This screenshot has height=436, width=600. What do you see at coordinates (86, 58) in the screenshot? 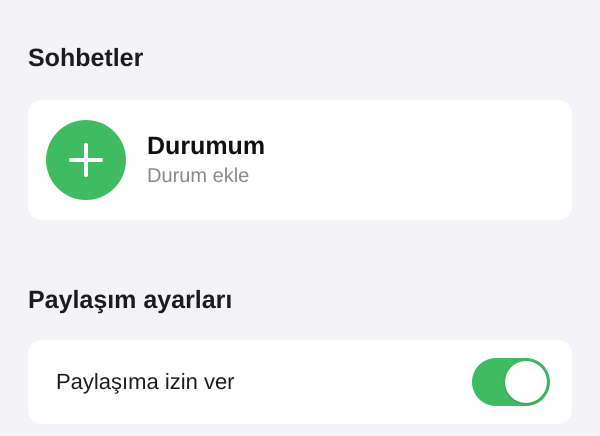
I see `section-heading: Sohbetler` at bounding box center [86, 58].